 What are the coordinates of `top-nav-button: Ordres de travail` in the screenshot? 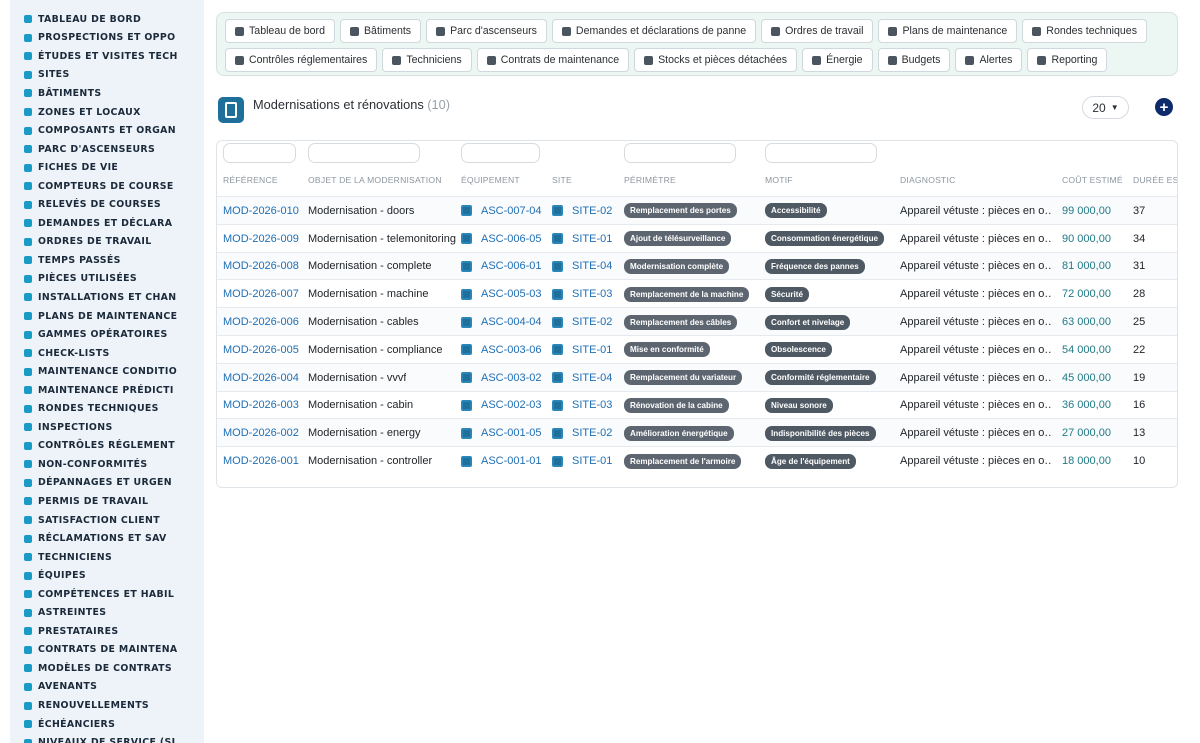 It's located at (817, 31).